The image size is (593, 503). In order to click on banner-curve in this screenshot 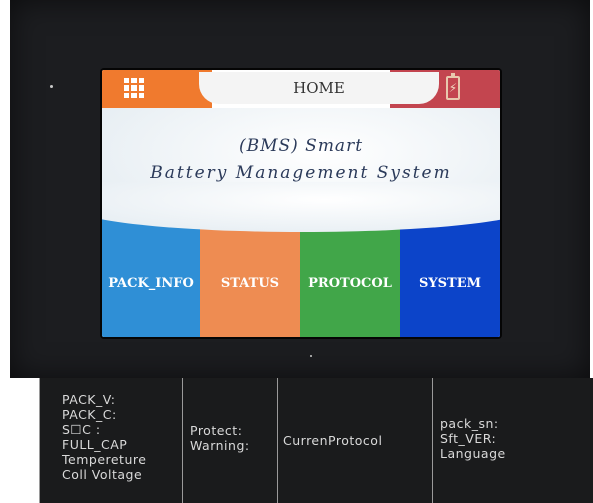, I will do `click(301, 207)`.